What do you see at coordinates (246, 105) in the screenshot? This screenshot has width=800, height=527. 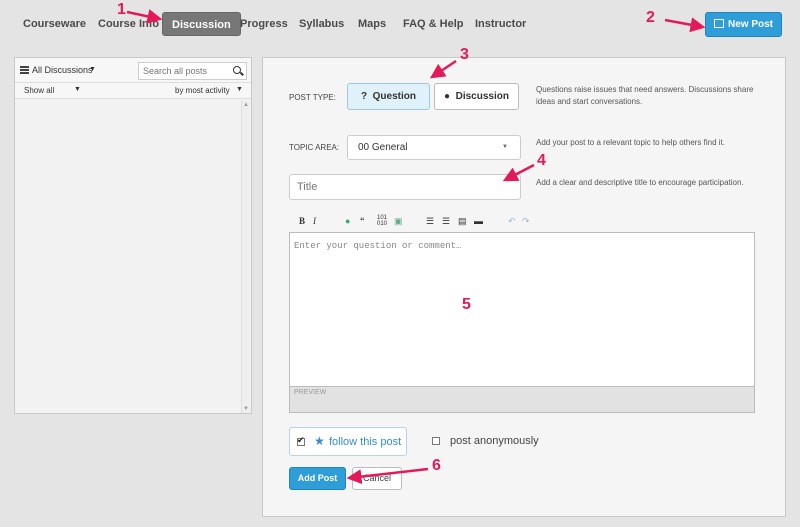 I see `scroll-up-icon: ▲` at bounding box center [246, 105].